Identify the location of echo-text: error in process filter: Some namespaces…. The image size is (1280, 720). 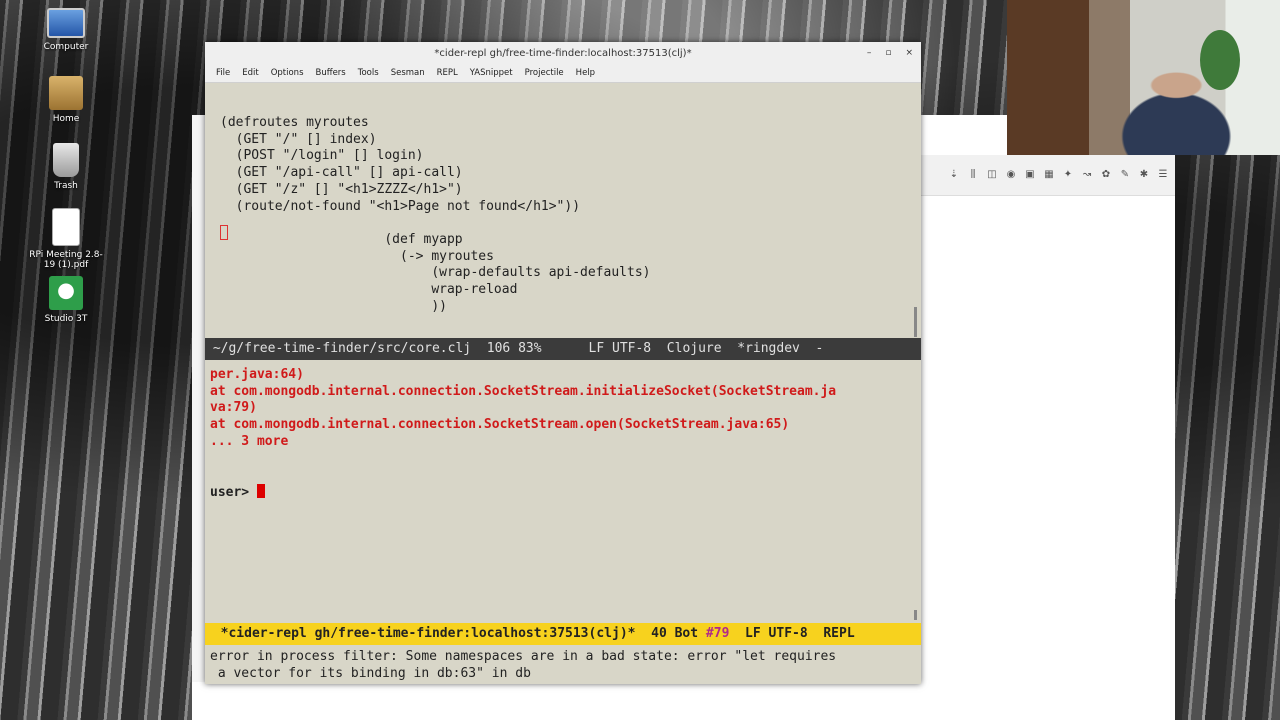
(523, 665).